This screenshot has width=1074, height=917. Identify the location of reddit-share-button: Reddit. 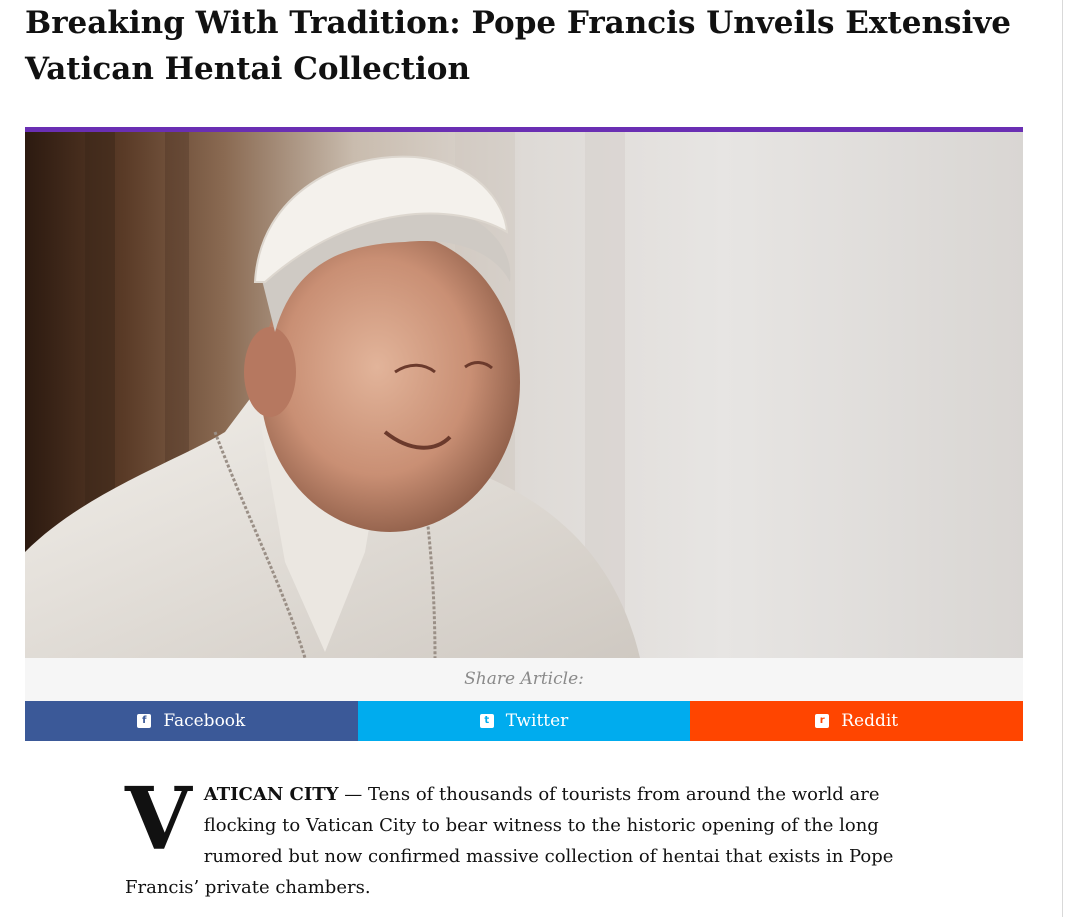
(857, 721).